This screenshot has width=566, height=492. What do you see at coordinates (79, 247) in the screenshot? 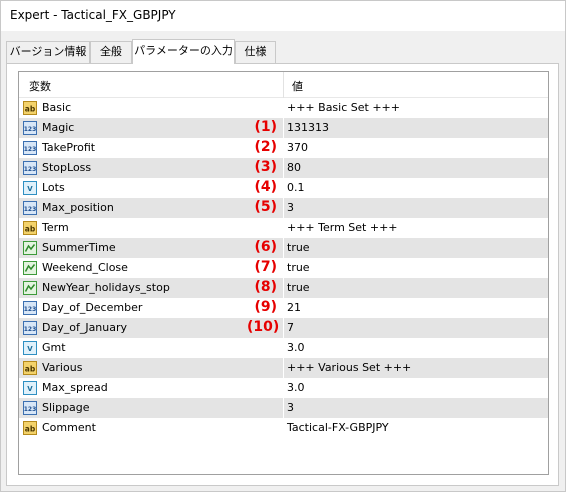
I see `parameter-name: SummerTime` at bounding box center [79, 247].